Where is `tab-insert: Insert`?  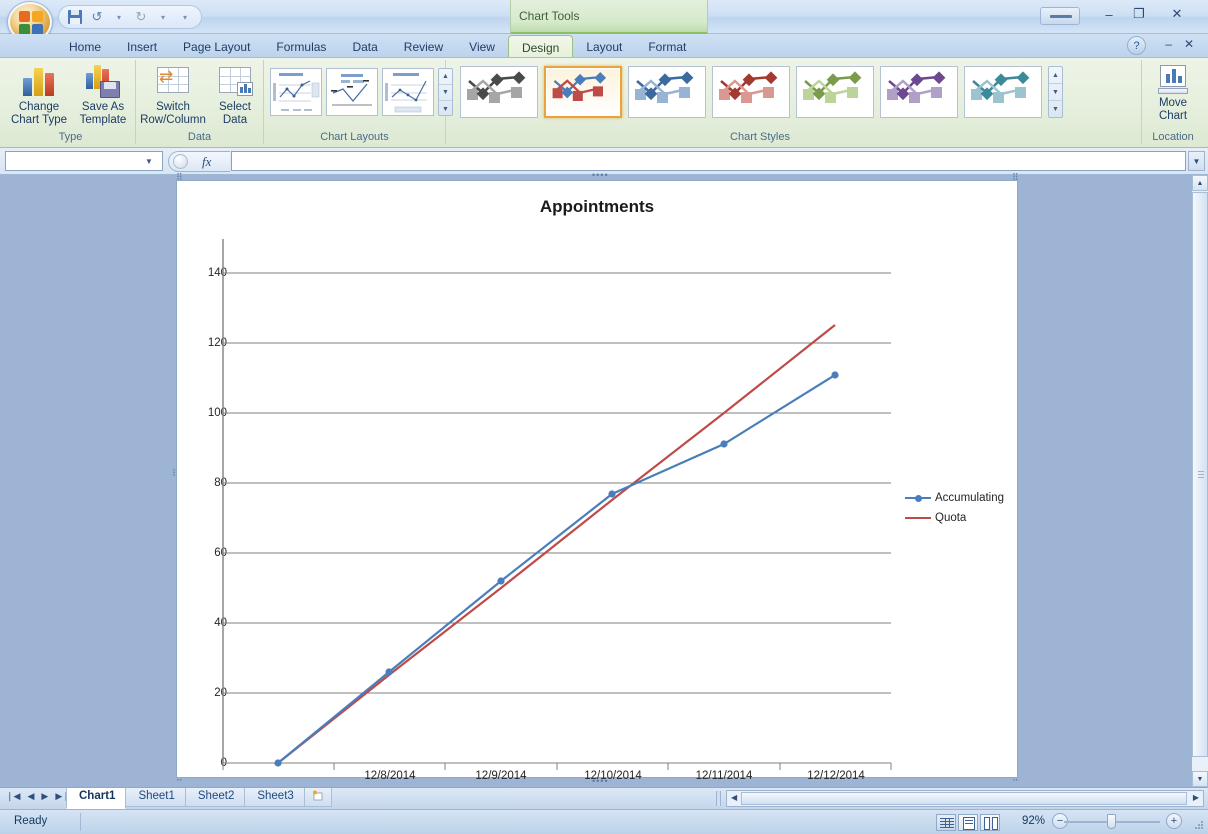
tab-insert: Insert is located at coordinates (142, 46).